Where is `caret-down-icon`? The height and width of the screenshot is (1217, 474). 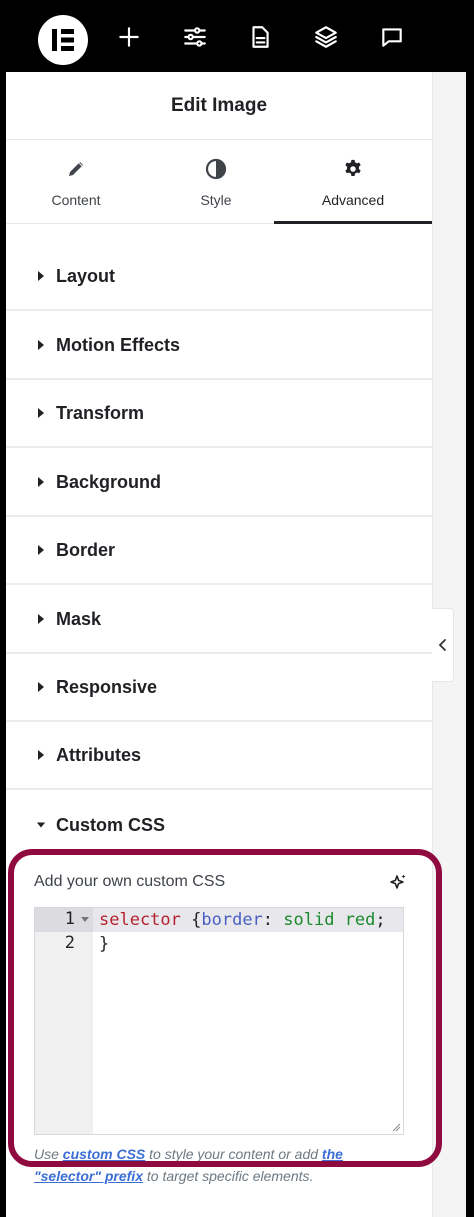
caret-down-icon is located at coordinates (41, 825).